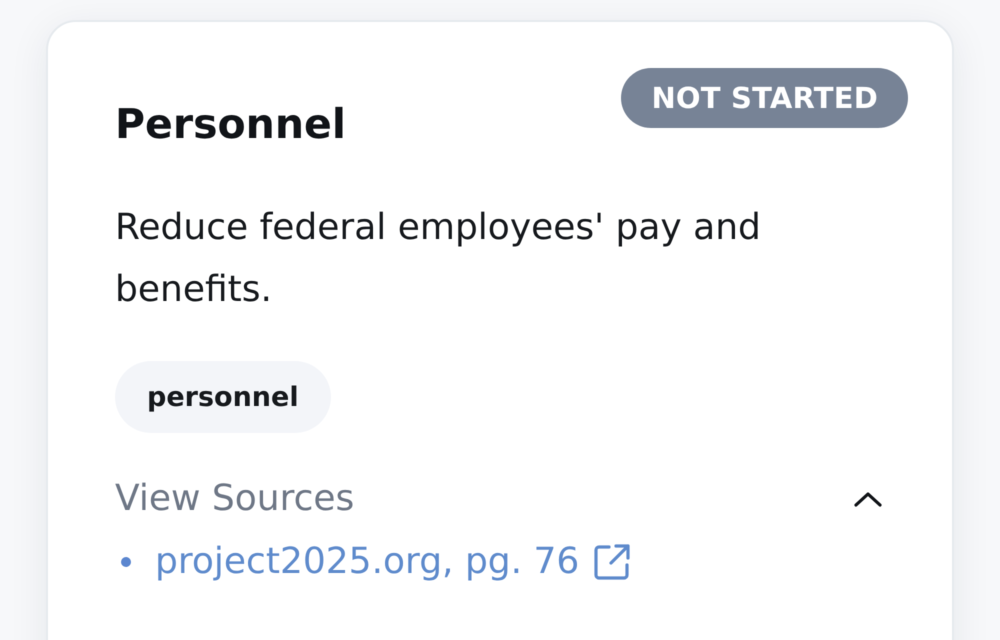 The width and height of the screenshot is (1000, 640). What do you see at coordinates (764, 98) in the screenshot?
I see `status-badge: NOT STARTED` at bounding box center [764, 98].